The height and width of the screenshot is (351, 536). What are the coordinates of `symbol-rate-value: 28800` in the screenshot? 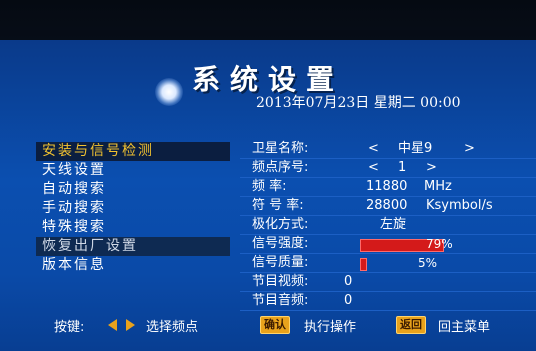 It's located at (387, 205).